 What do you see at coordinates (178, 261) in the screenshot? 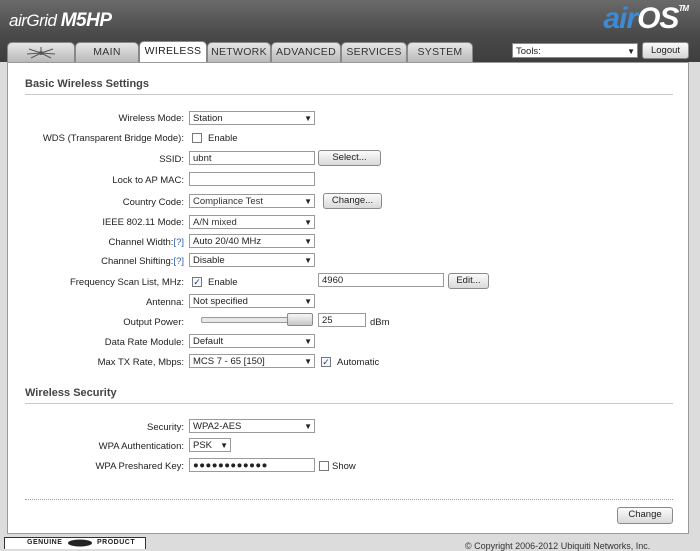
I see `channel-shifting-help-link: [?]` at bounding box center [178, 261].